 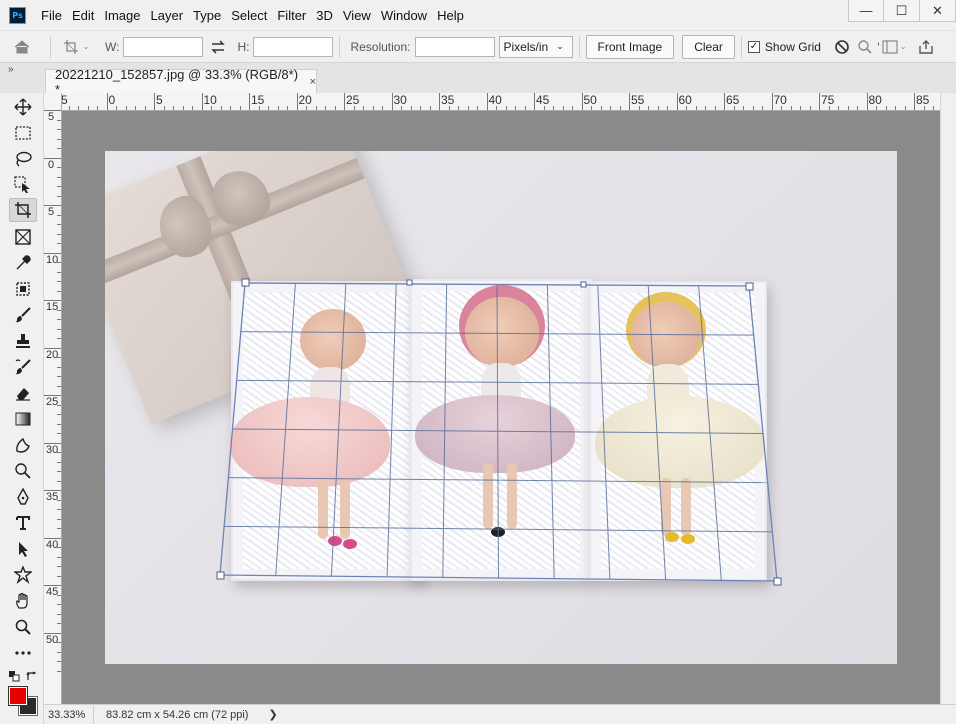 What do you see at coordinates (892, 47) in the screenshot?
I see `workspace-icon: ʹ ⌄` at bounding box center [892, 47].